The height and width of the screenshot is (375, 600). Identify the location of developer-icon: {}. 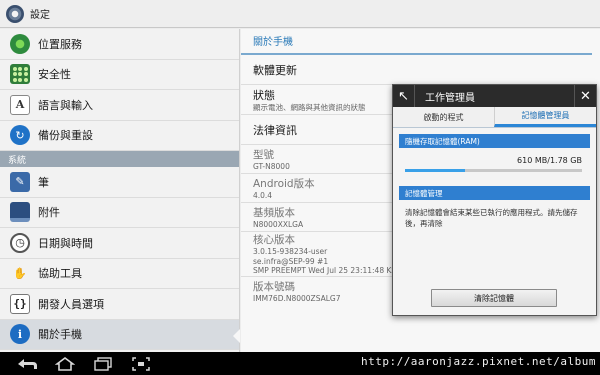
(20, 303).